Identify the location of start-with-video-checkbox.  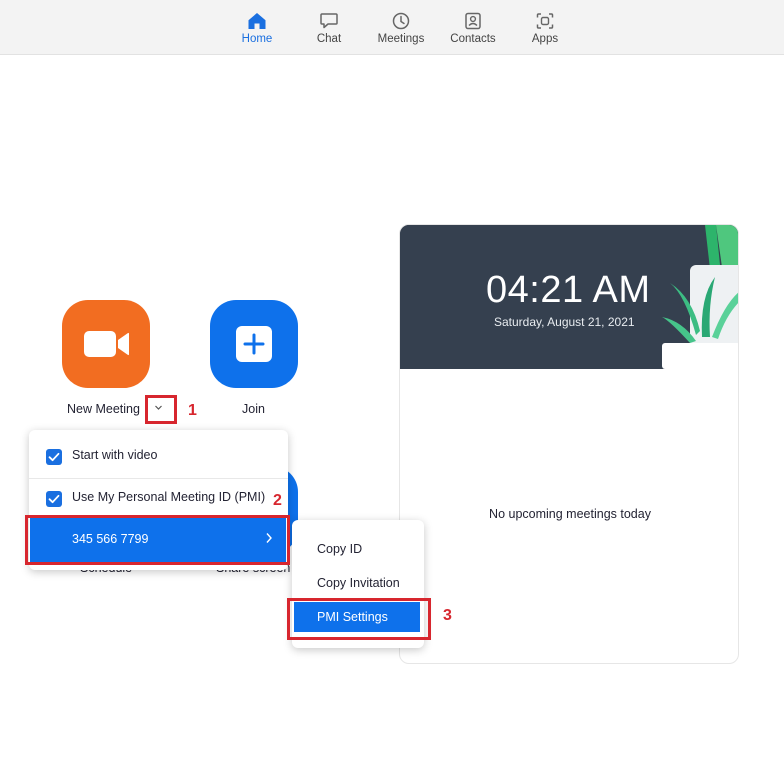
(54, 457).